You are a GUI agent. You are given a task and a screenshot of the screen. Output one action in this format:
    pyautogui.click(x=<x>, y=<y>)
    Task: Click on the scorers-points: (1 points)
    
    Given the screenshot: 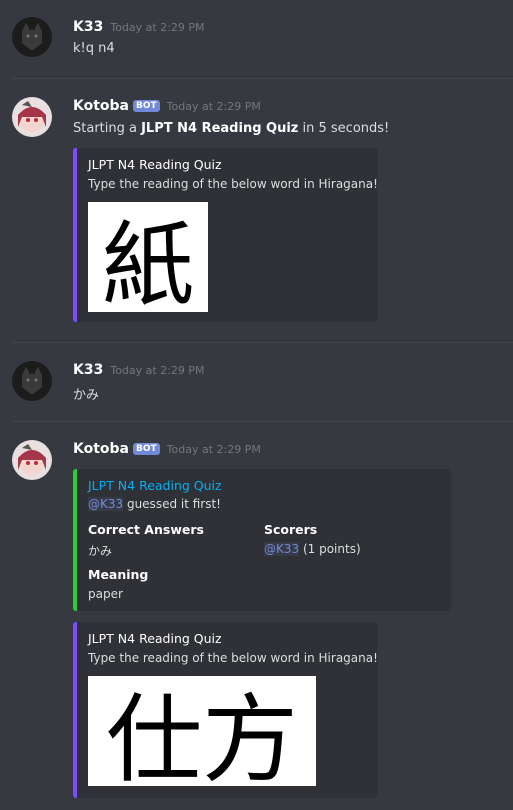 What is the action you would take?
    pyautogui.click(x=330, y=549)
    